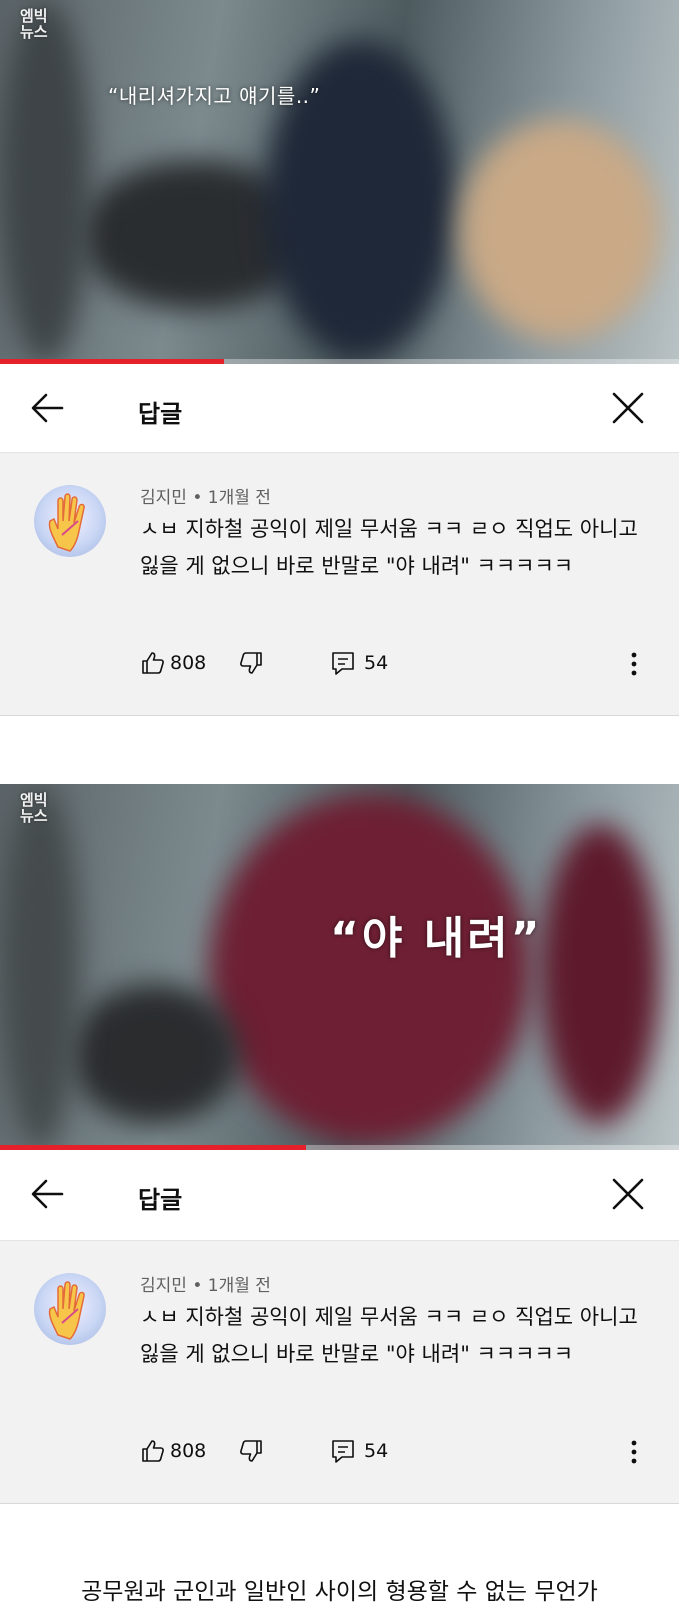 Image resolution: width=679 pixels, height=1617 pixels. I want to click on video-subtitle: “야 내려”, so click(436, 938).